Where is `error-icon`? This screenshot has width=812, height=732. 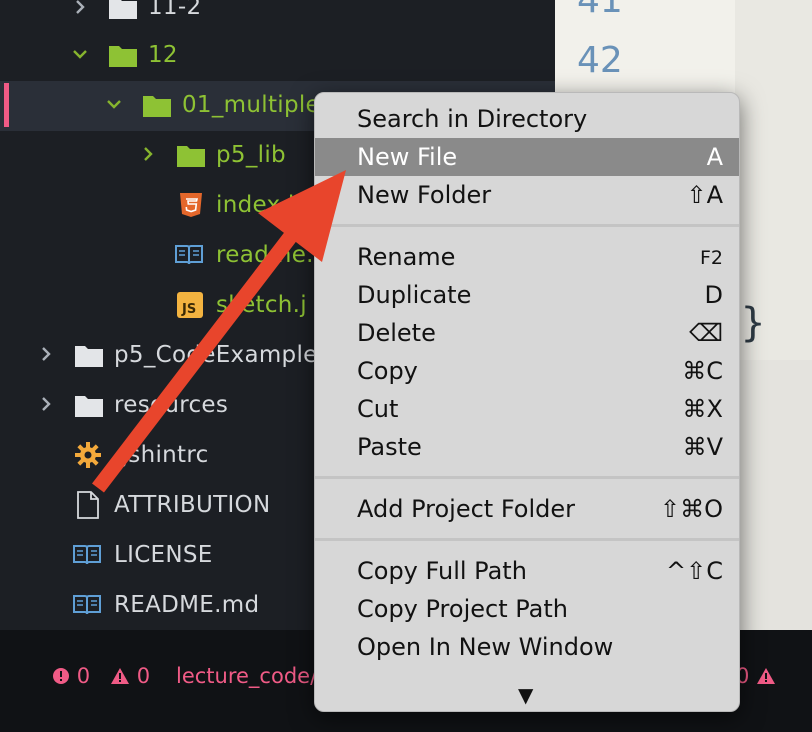
error-icon is located at coordinates (61, 676).